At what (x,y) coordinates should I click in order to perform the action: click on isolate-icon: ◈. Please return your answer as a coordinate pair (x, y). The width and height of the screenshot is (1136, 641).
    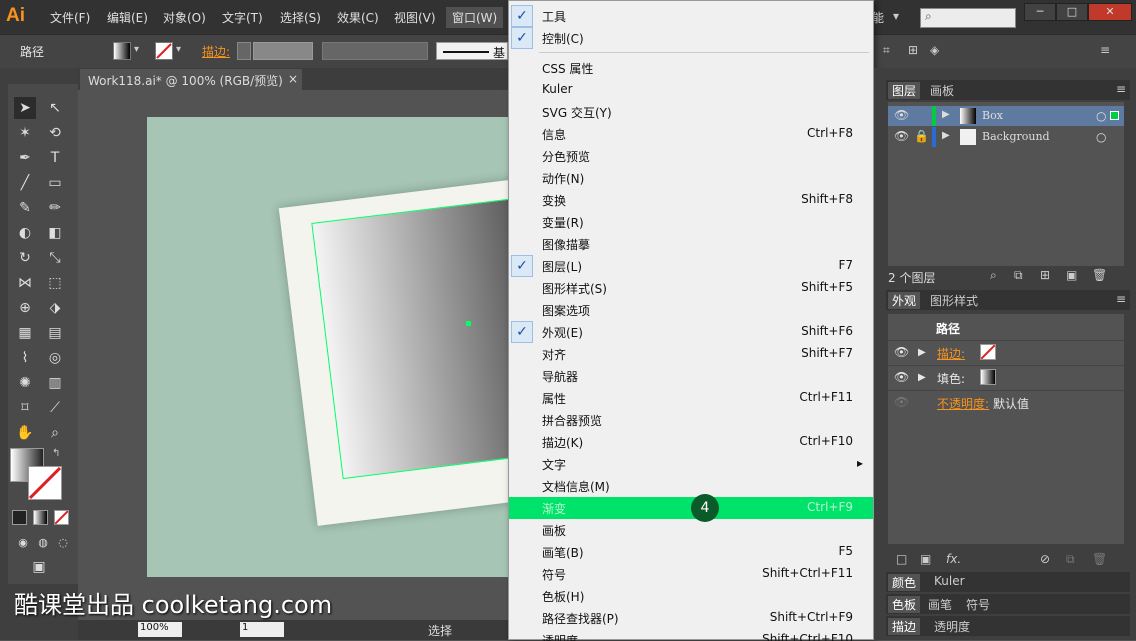
    Looking at the image, I should click on (934, 50).